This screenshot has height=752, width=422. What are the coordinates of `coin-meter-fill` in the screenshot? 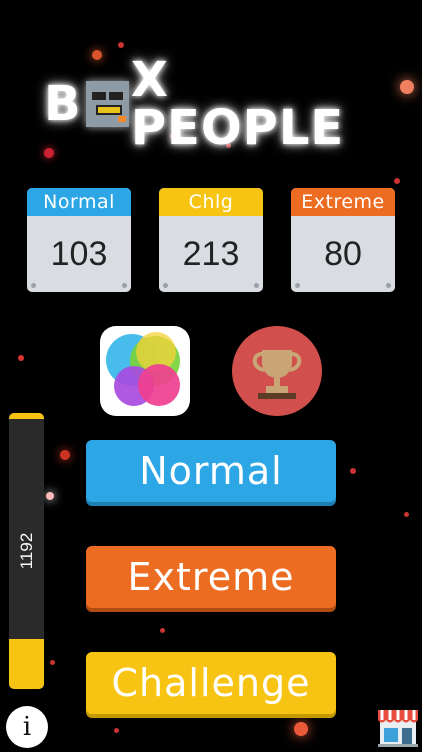 It's located at (26, 664).